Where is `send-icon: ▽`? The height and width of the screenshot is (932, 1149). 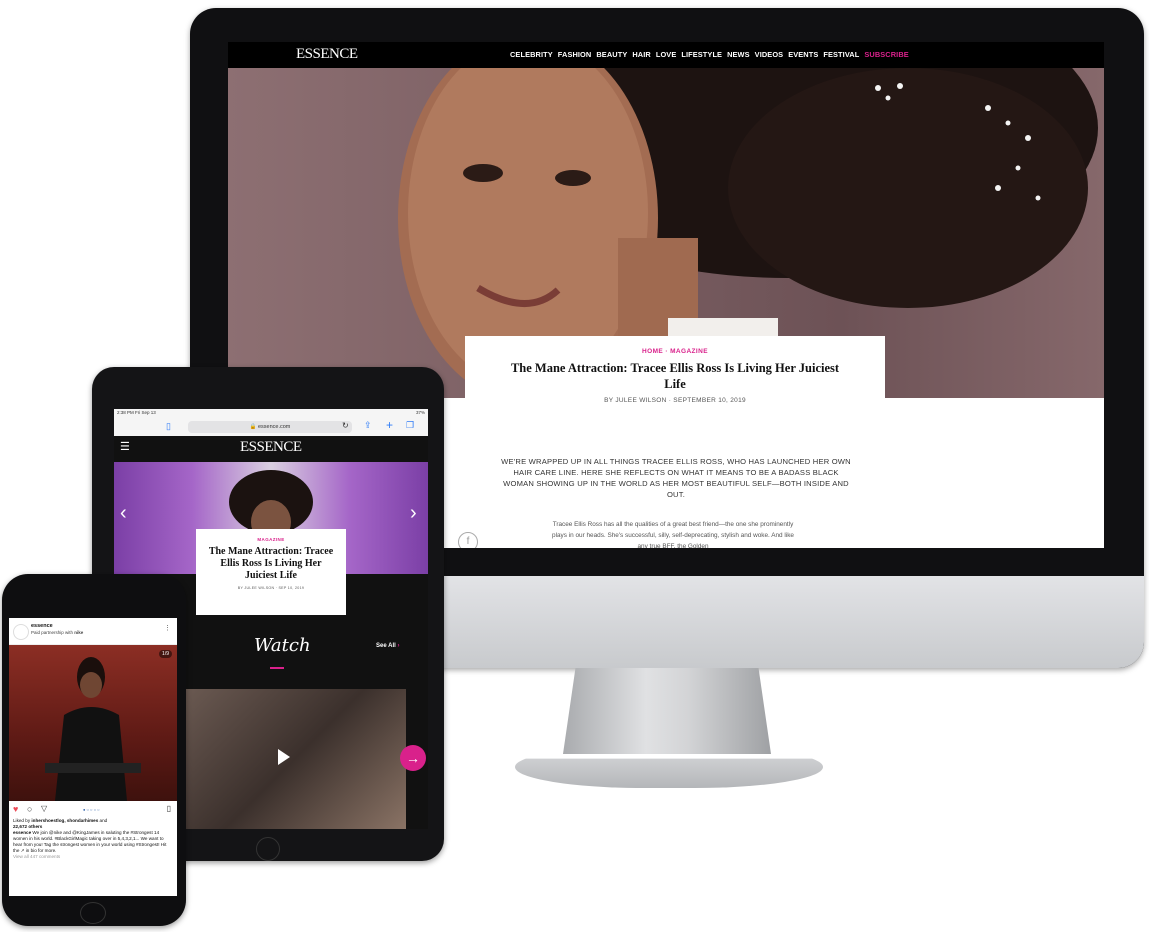 send-icon: ▽ is located at coordinates (44, 808).